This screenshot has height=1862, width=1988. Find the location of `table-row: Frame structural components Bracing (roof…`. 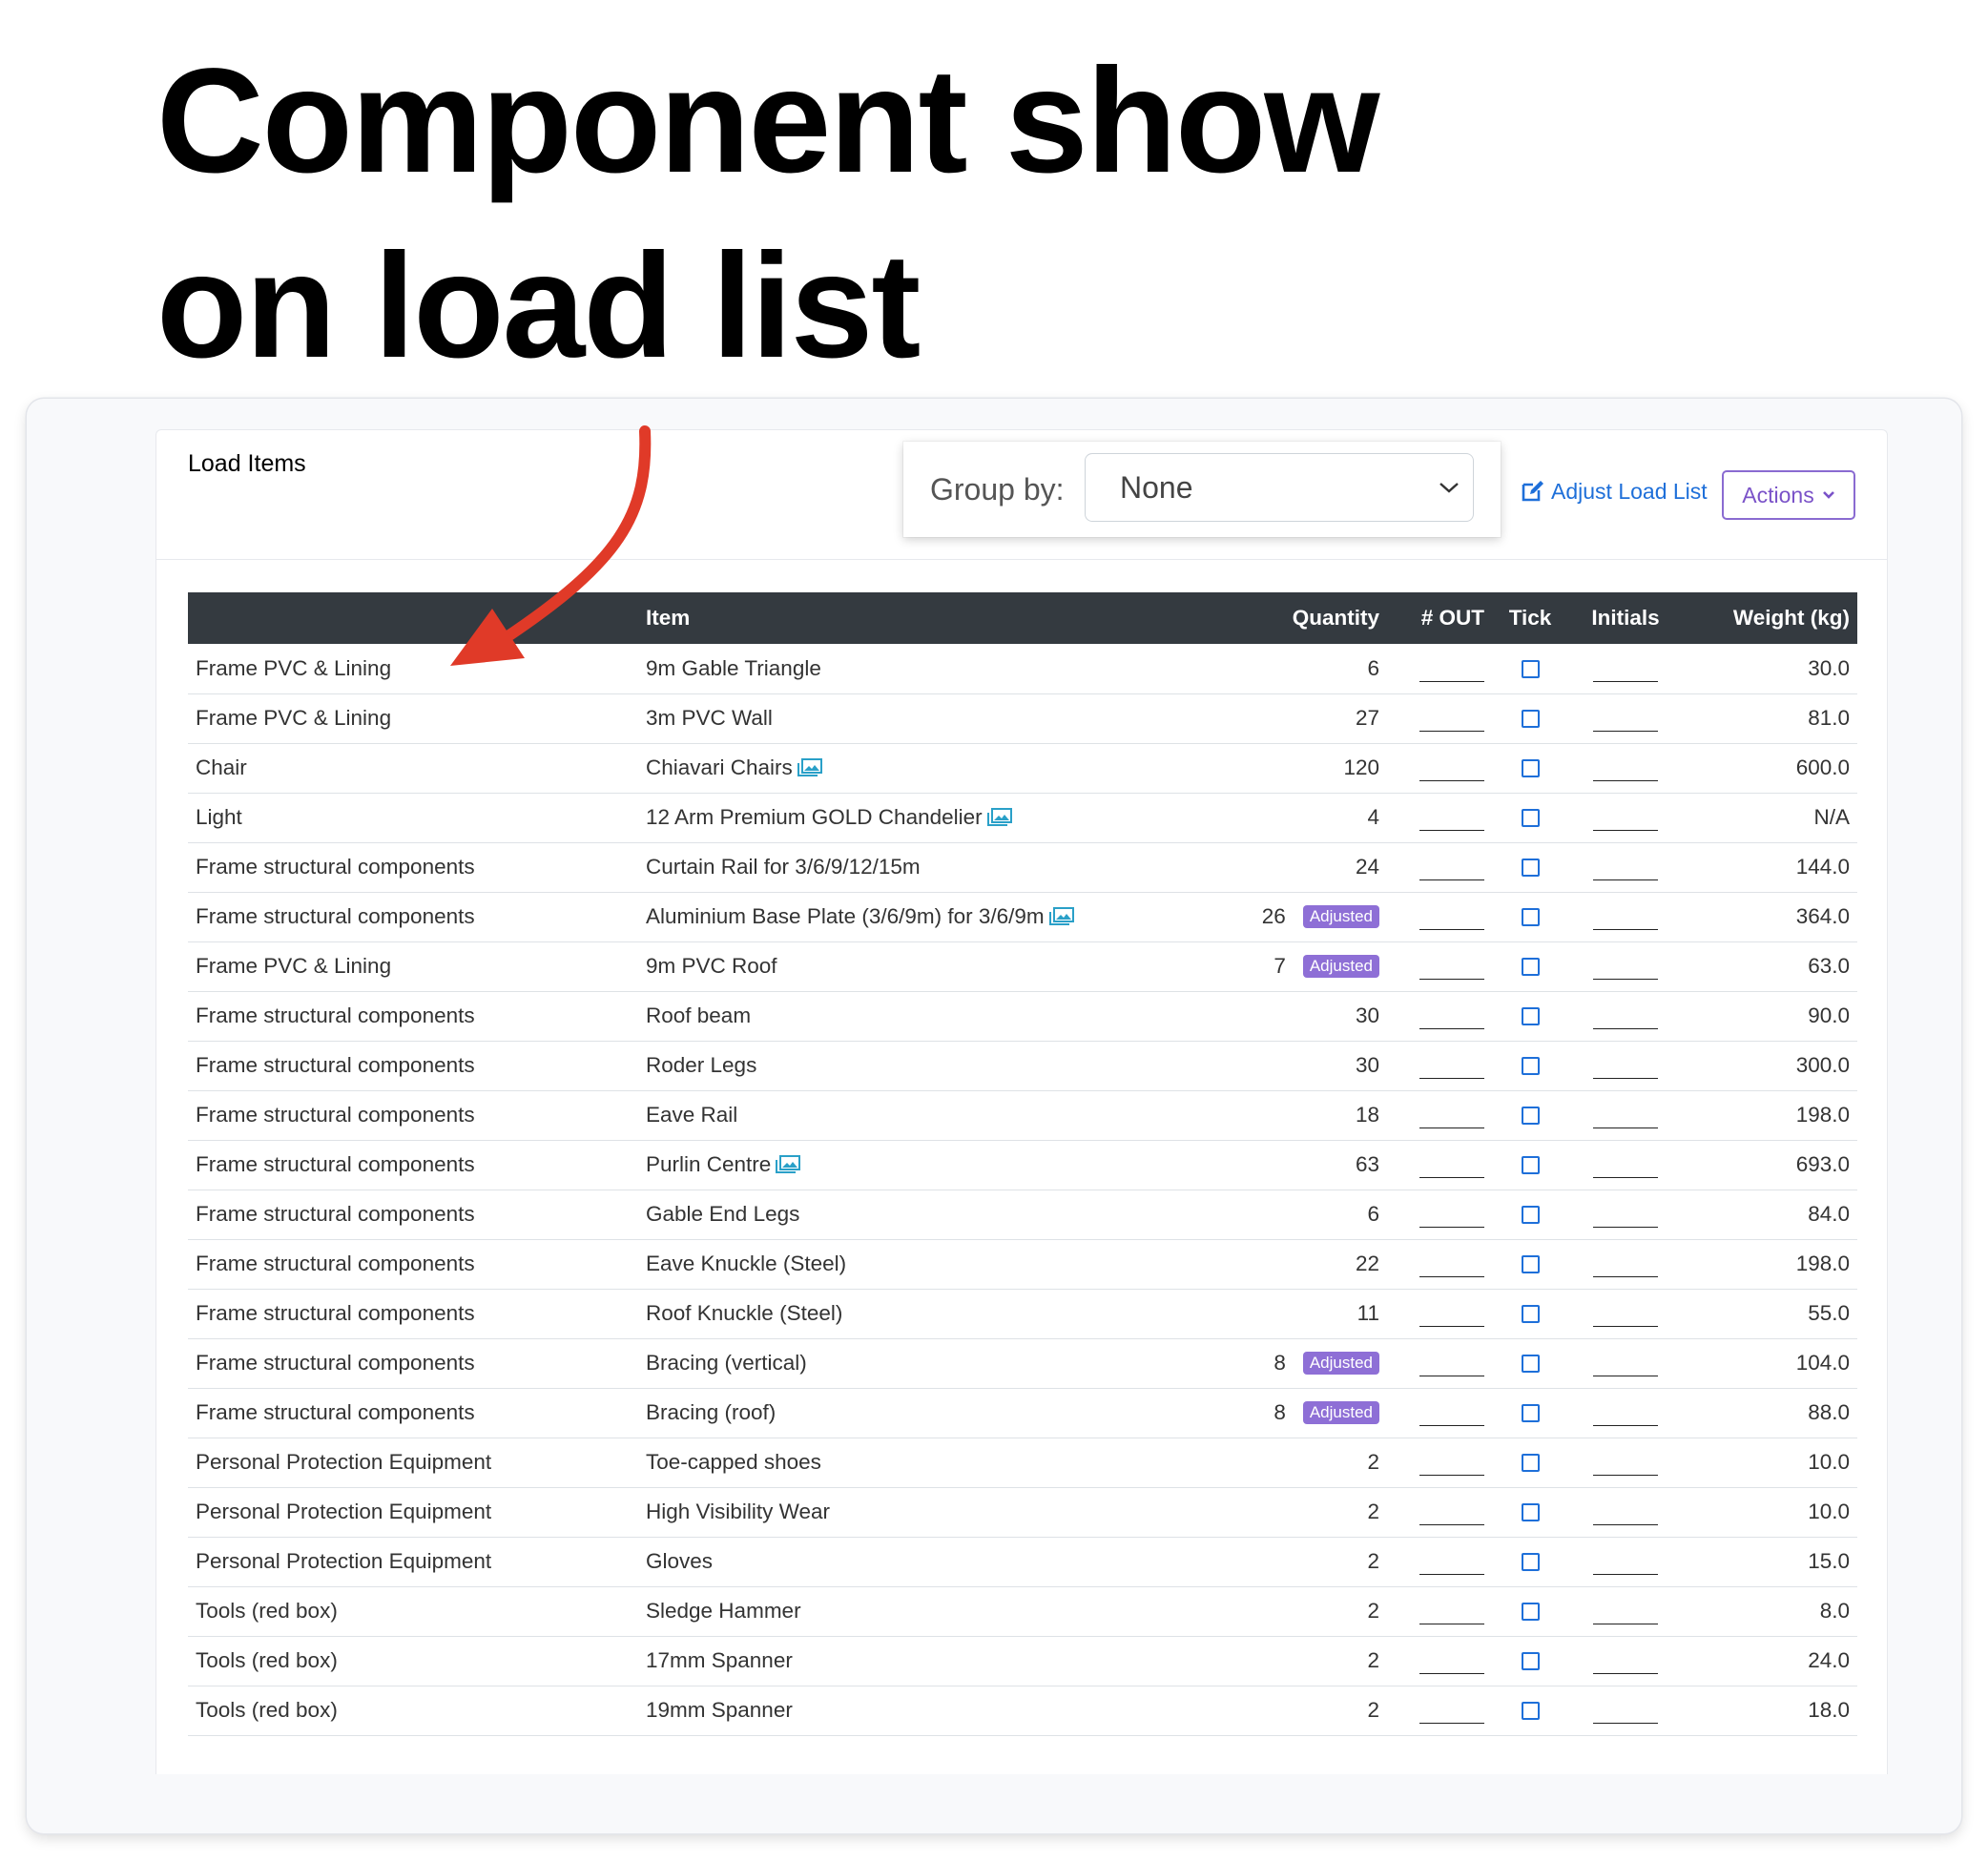

table-row: Frame structural components Bracing (roof… is located at coordinates (1023, 1413).